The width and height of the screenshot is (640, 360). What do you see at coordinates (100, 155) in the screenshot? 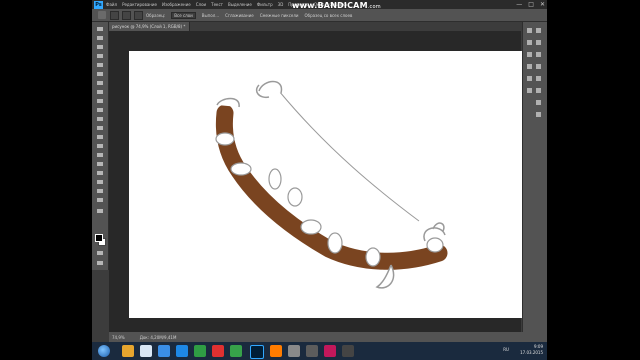
I see `pen-tool-icon` at bounding box center [100, 155].